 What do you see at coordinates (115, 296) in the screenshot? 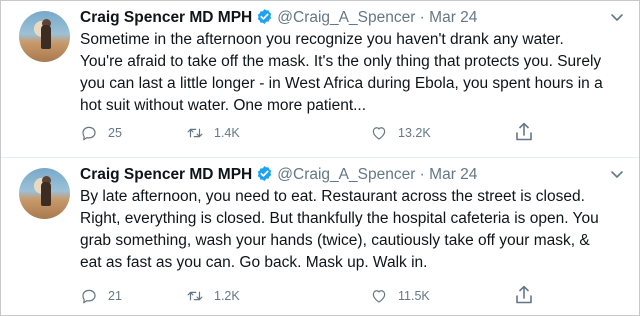
I see `reply-count: 21` at bounding box center [115, 296].